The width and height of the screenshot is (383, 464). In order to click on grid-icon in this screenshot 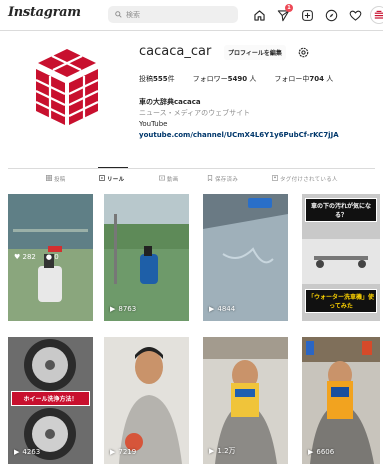, I will do `click(49, 179)`.